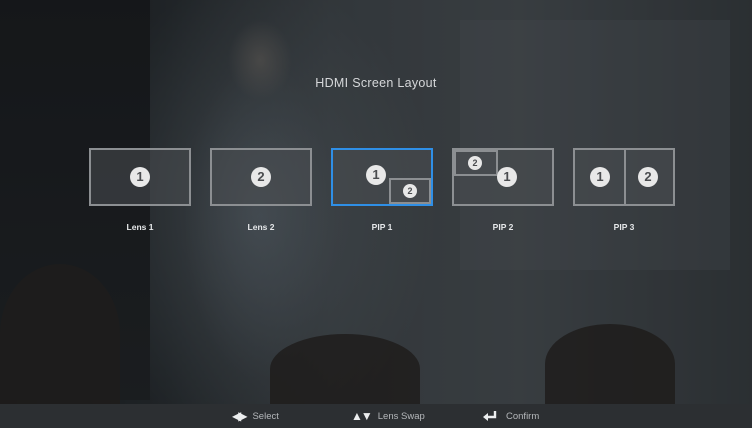 The image size is (752, 428). I want to click on hint-confirm: Confirm, so click(510, 416).